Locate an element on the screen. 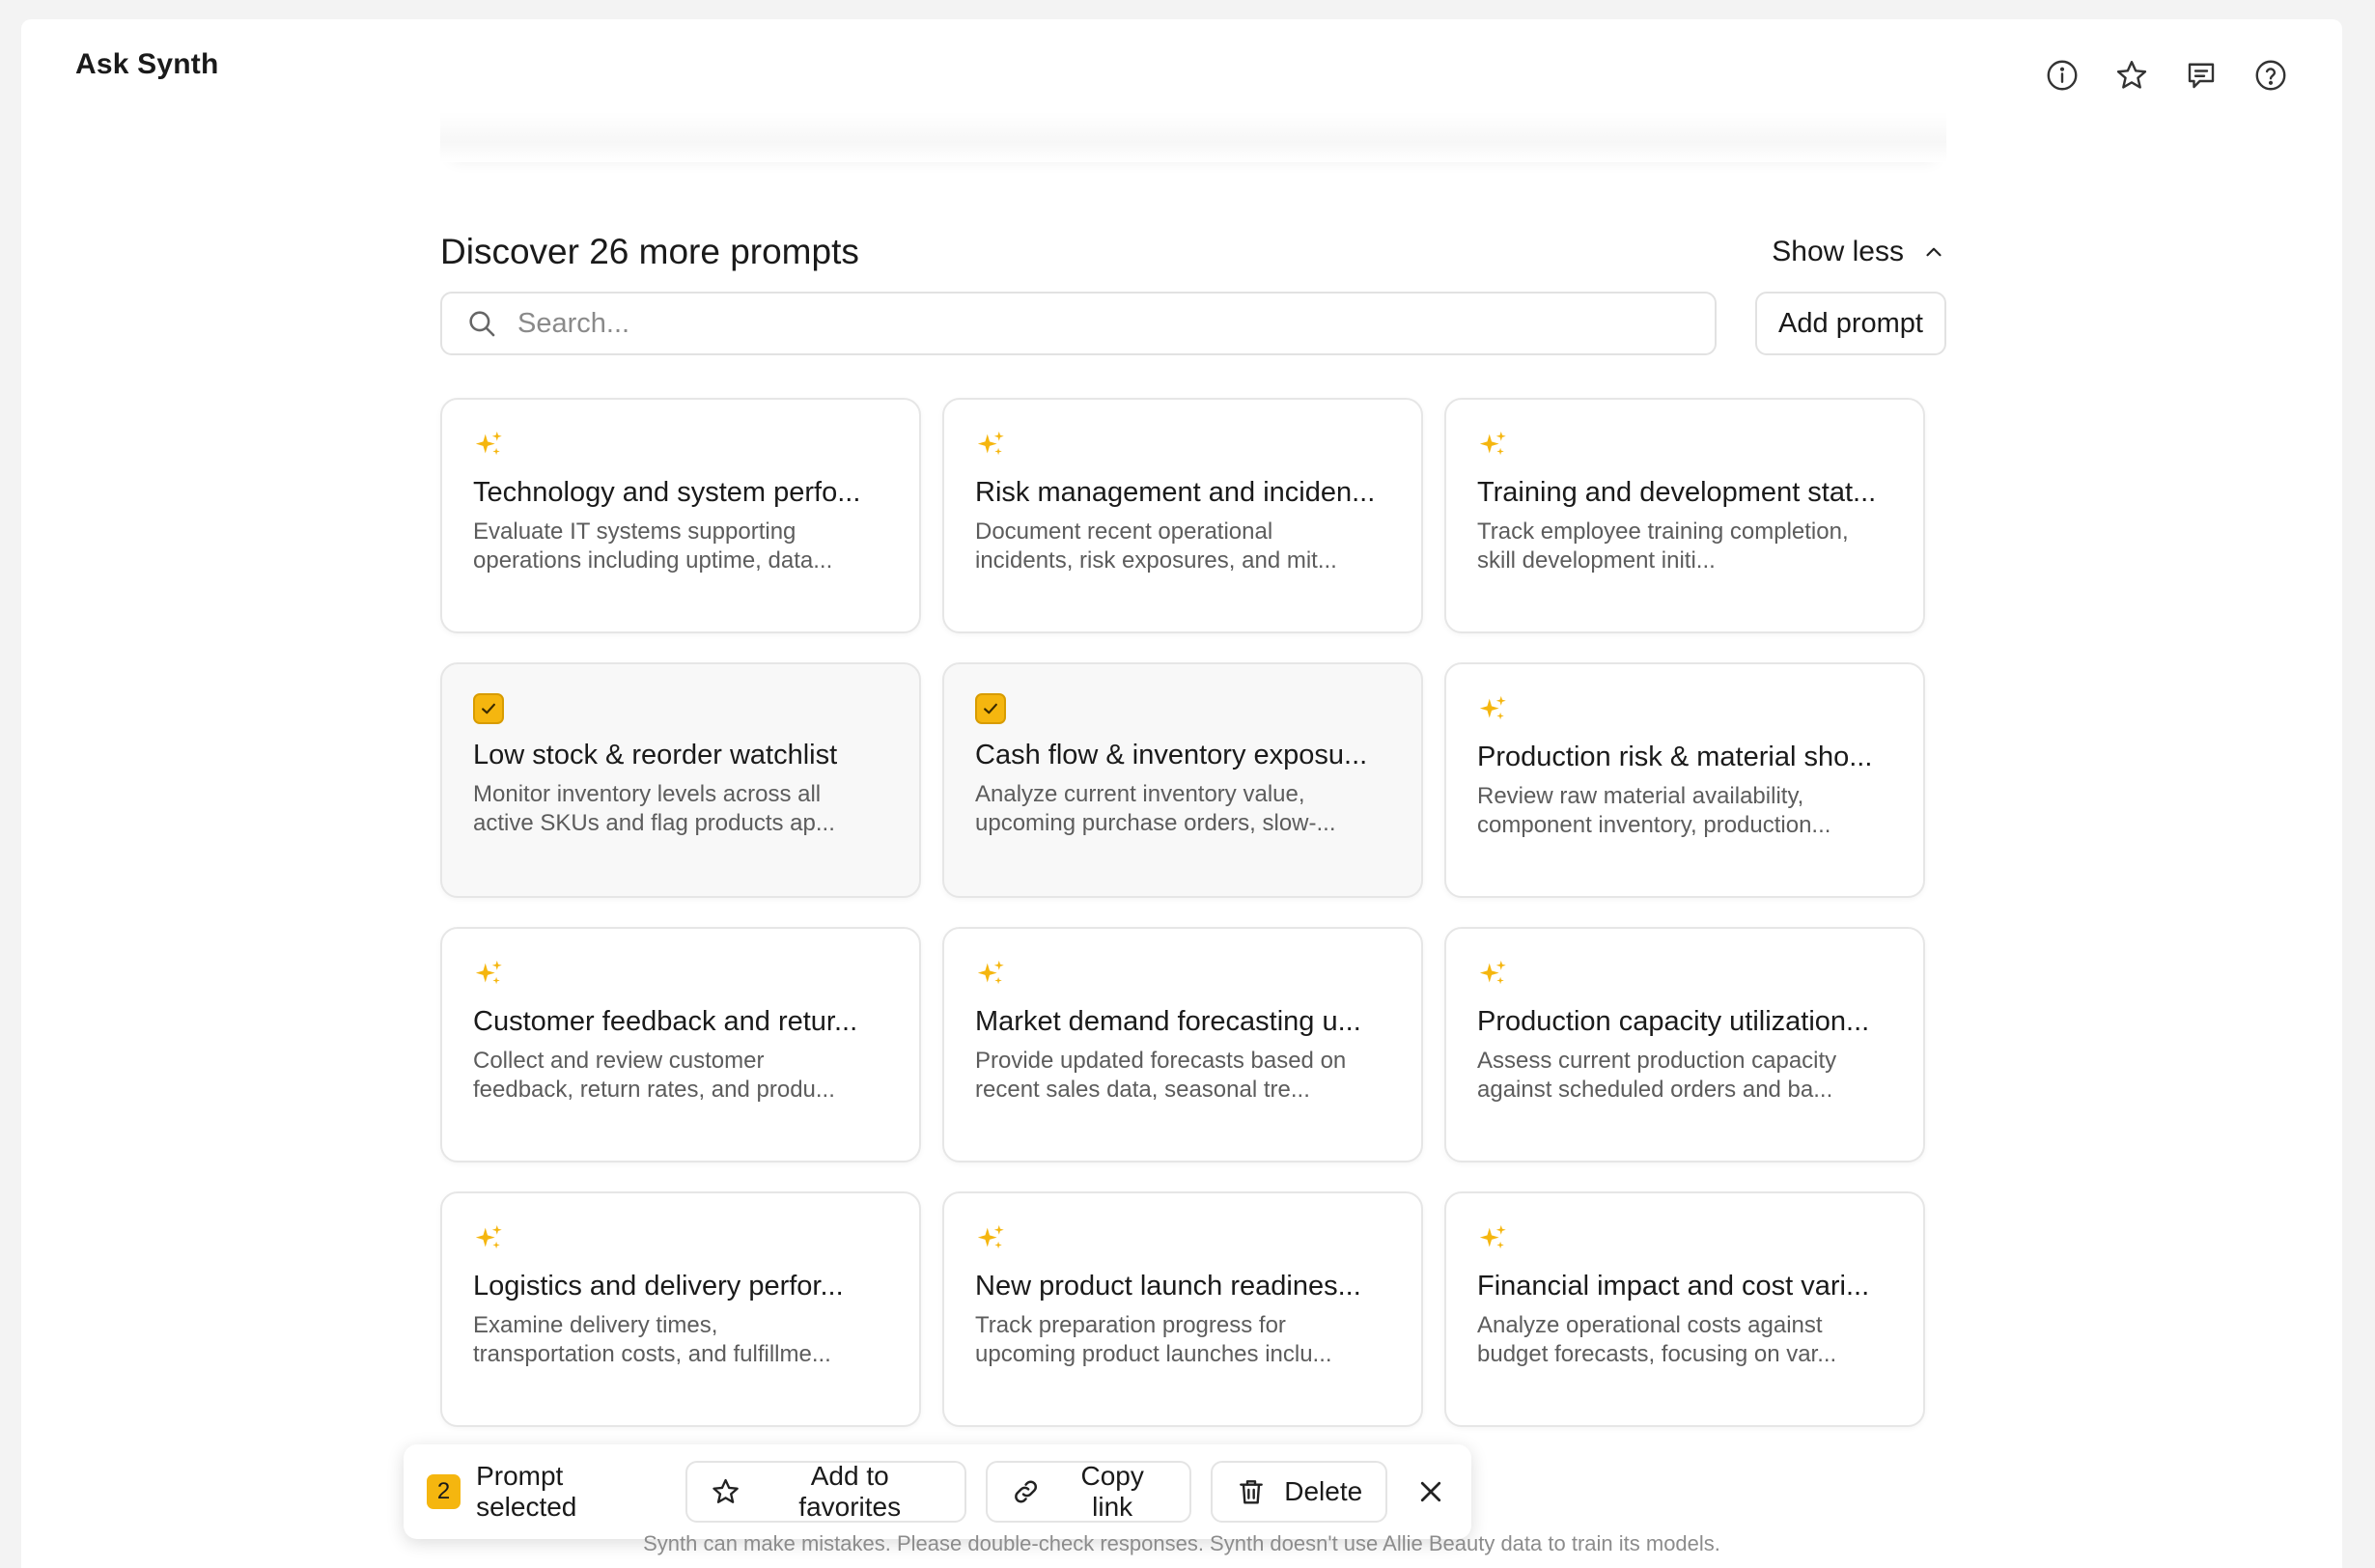 This screenshot has height=1568, width=2375. chat-area-fade is located at coordinates (1193, 137).